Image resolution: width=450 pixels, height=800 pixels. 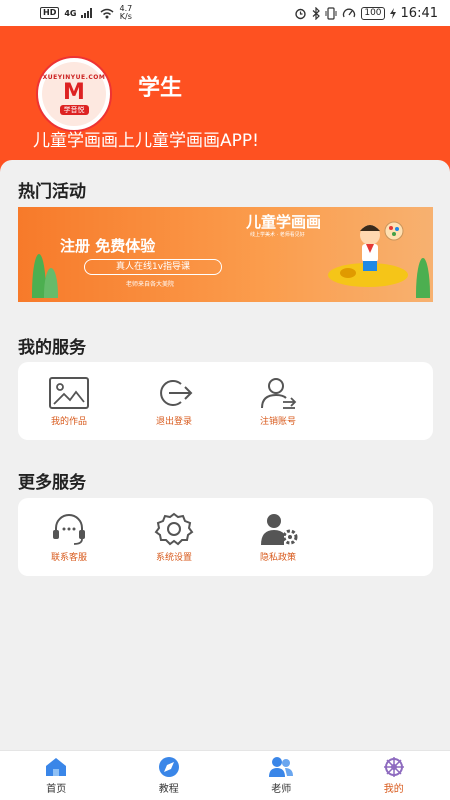 I want to click on service-cancel-account: 注销账号, so click(x=278, y=401).